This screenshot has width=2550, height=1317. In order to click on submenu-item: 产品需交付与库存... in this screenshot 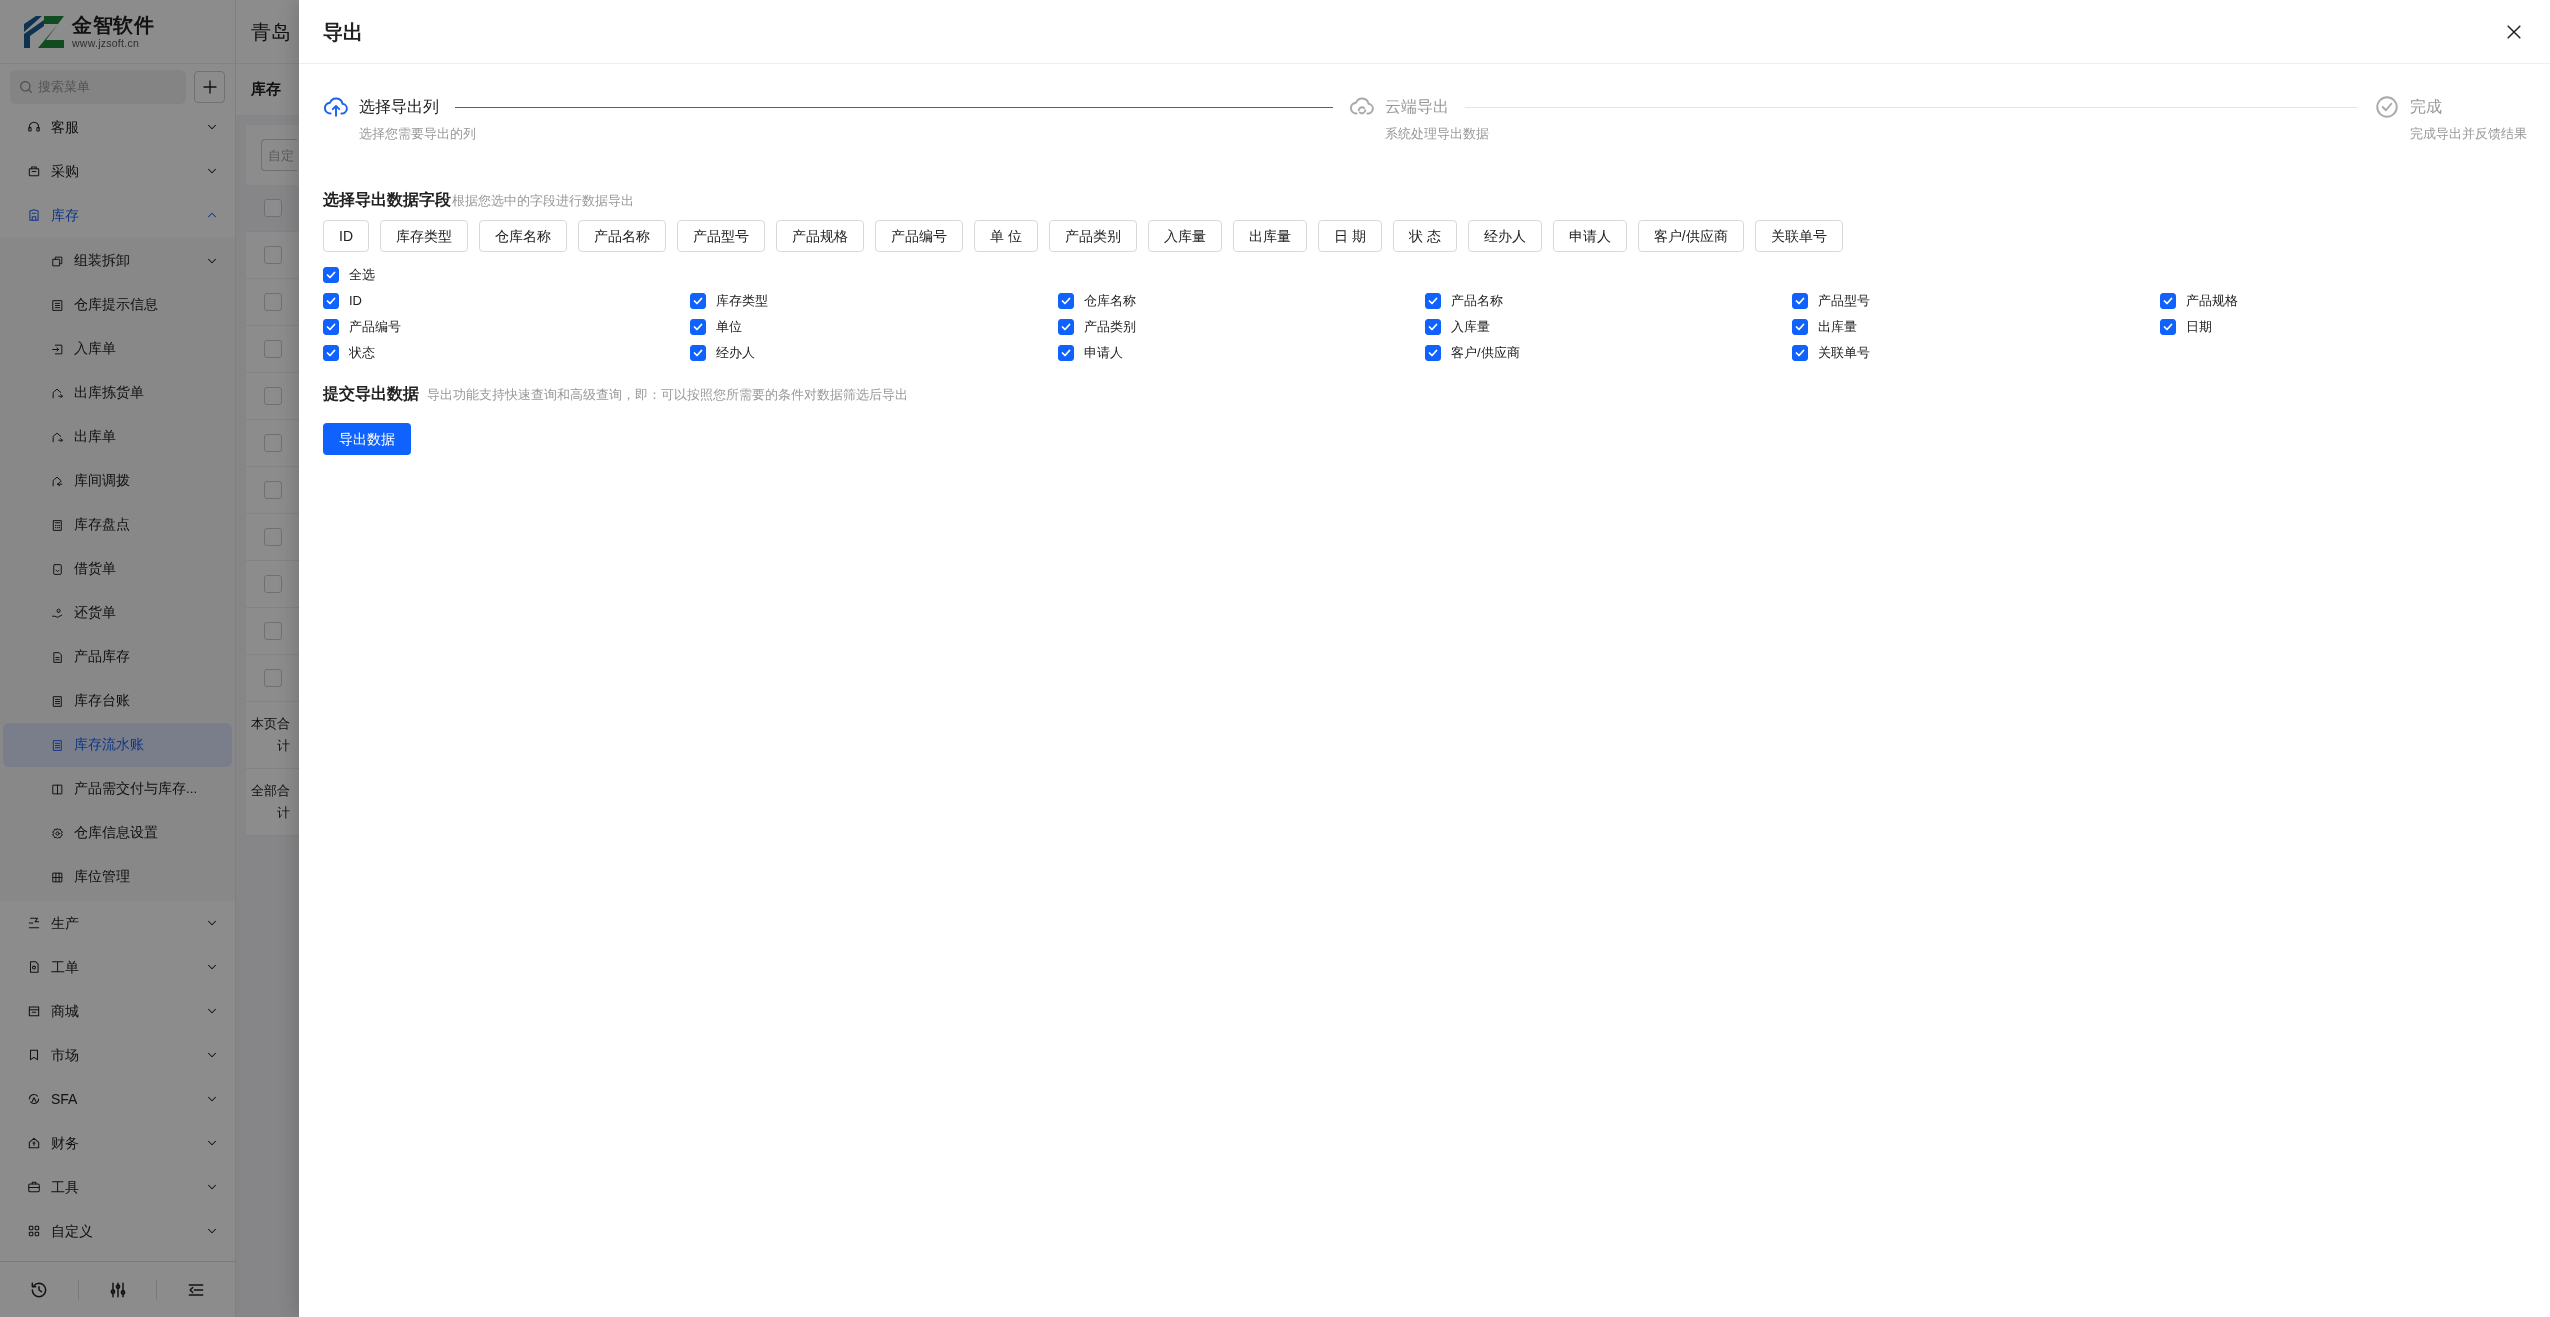, I will do `click(117, 789)`.